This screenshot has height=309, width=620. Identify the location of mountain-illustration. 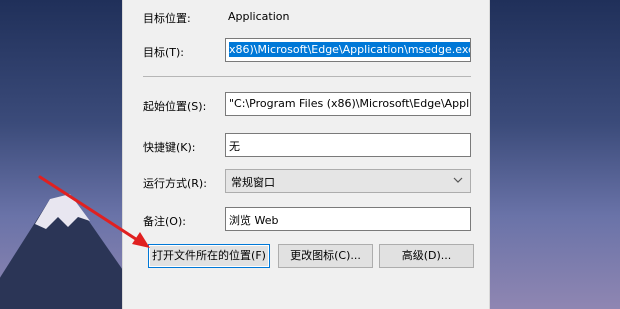
(61, 251).